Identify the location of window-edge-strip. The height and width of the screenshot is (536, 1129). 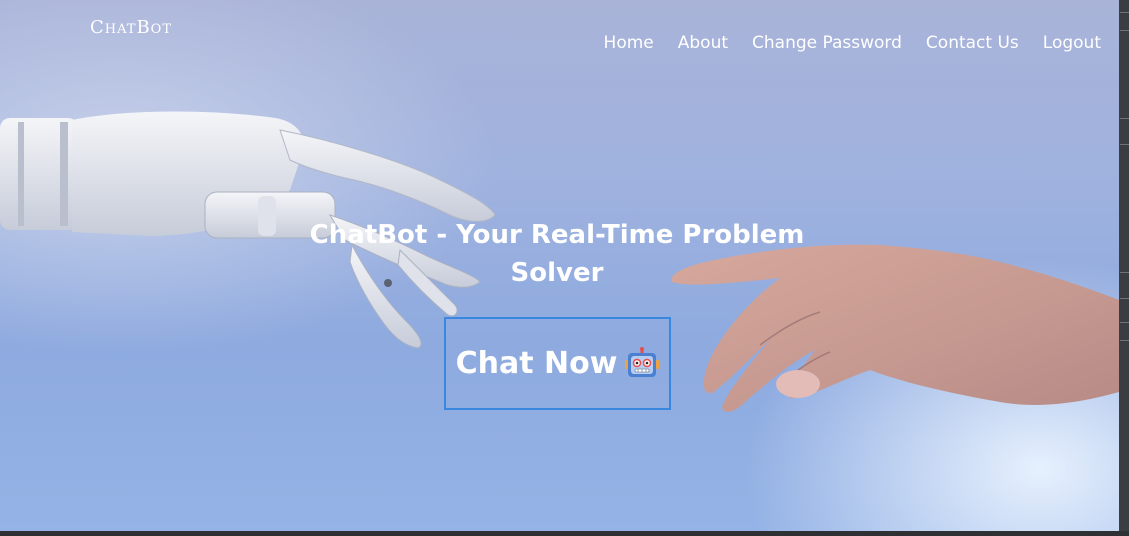
(1124, 268).